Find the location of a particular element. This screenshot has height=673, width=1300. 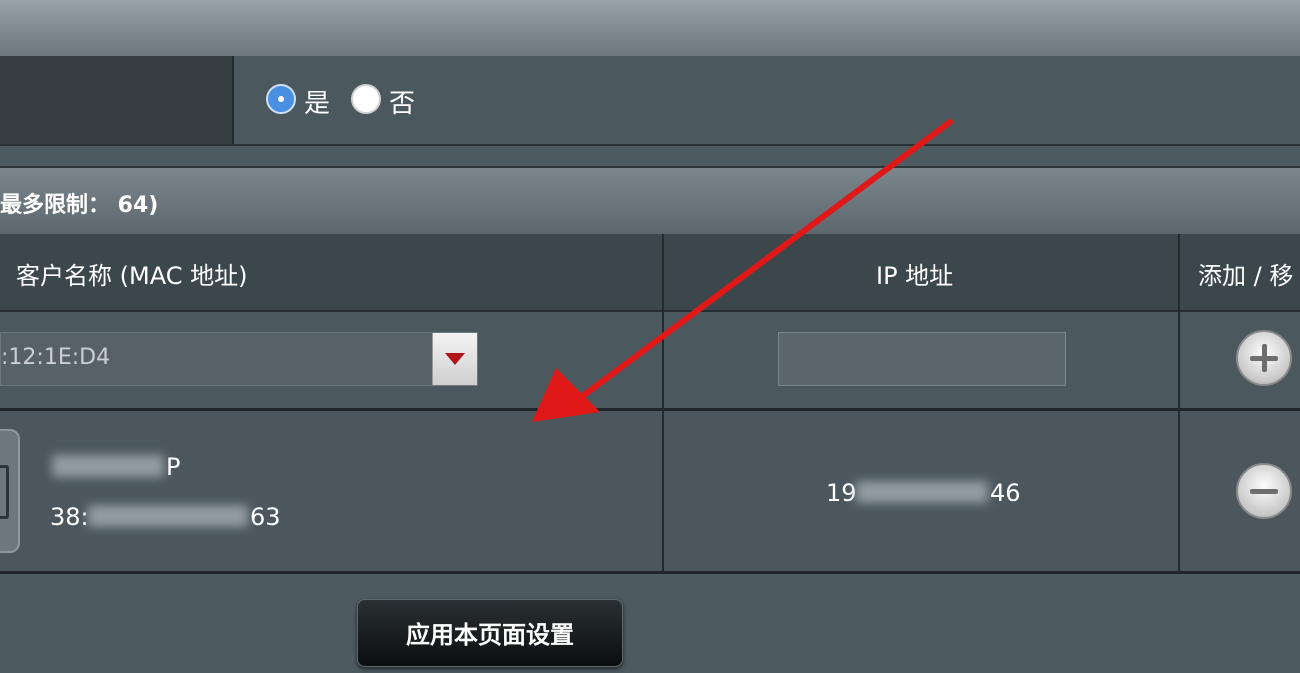

table-header-row: 客户名称 (MAC 地址) IP 地址 添加 / 移 is located at coordinates (650, 273).